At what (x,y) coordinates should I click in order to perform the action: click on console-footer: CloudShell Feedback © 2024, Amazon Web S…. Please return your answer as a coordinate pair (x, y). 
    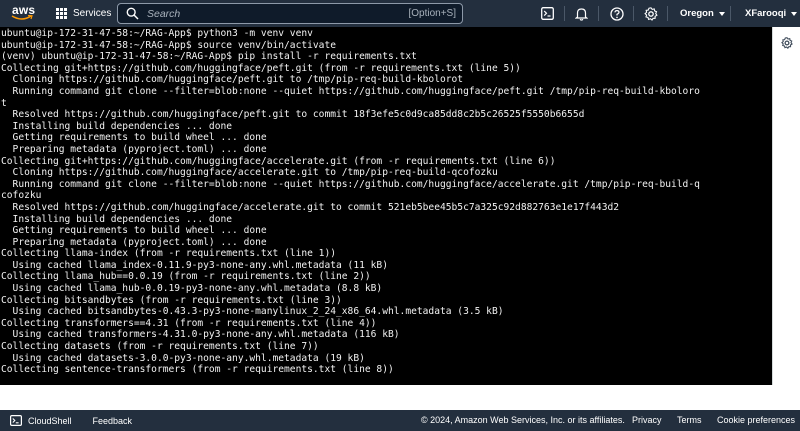
    Looking at the image, I should click on (400, 420).